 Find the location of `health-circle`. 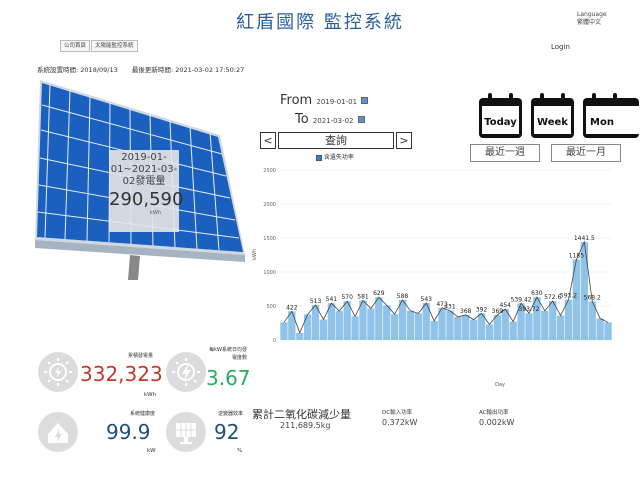

health-circle is located at coordinates (58, 432).